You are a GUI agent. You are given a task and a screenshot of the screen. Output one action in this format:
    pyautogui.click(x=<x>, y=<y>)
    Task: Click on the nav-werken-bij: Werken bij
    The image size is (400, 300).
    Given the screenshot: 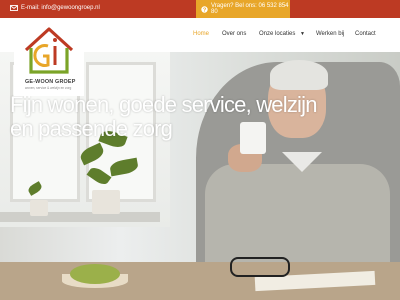 What is the action you would take?
    pyautogui.click(x=330, y=34)
    